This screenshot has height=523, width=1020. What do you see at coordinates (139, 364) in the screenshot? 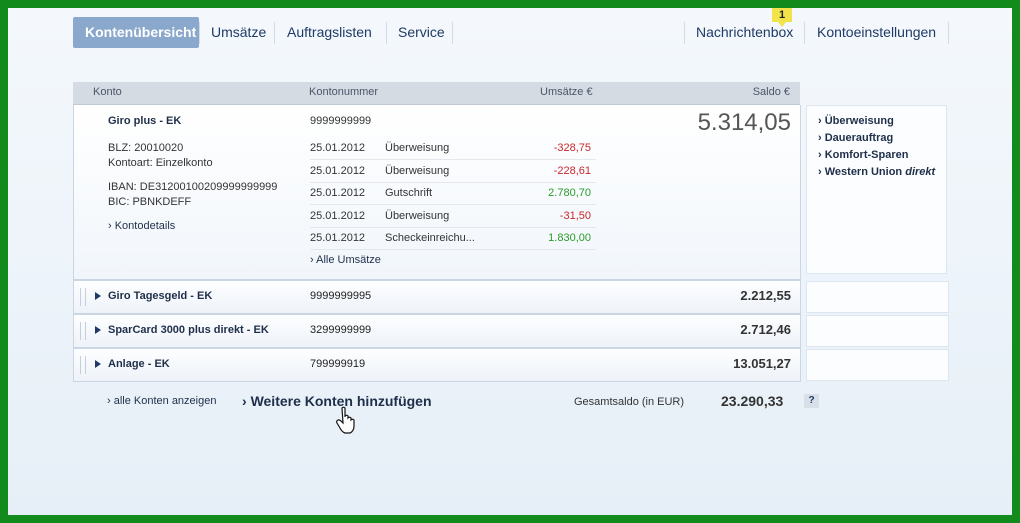
I see `account-name: Anlage - EK` at bounding box center [139, 364].